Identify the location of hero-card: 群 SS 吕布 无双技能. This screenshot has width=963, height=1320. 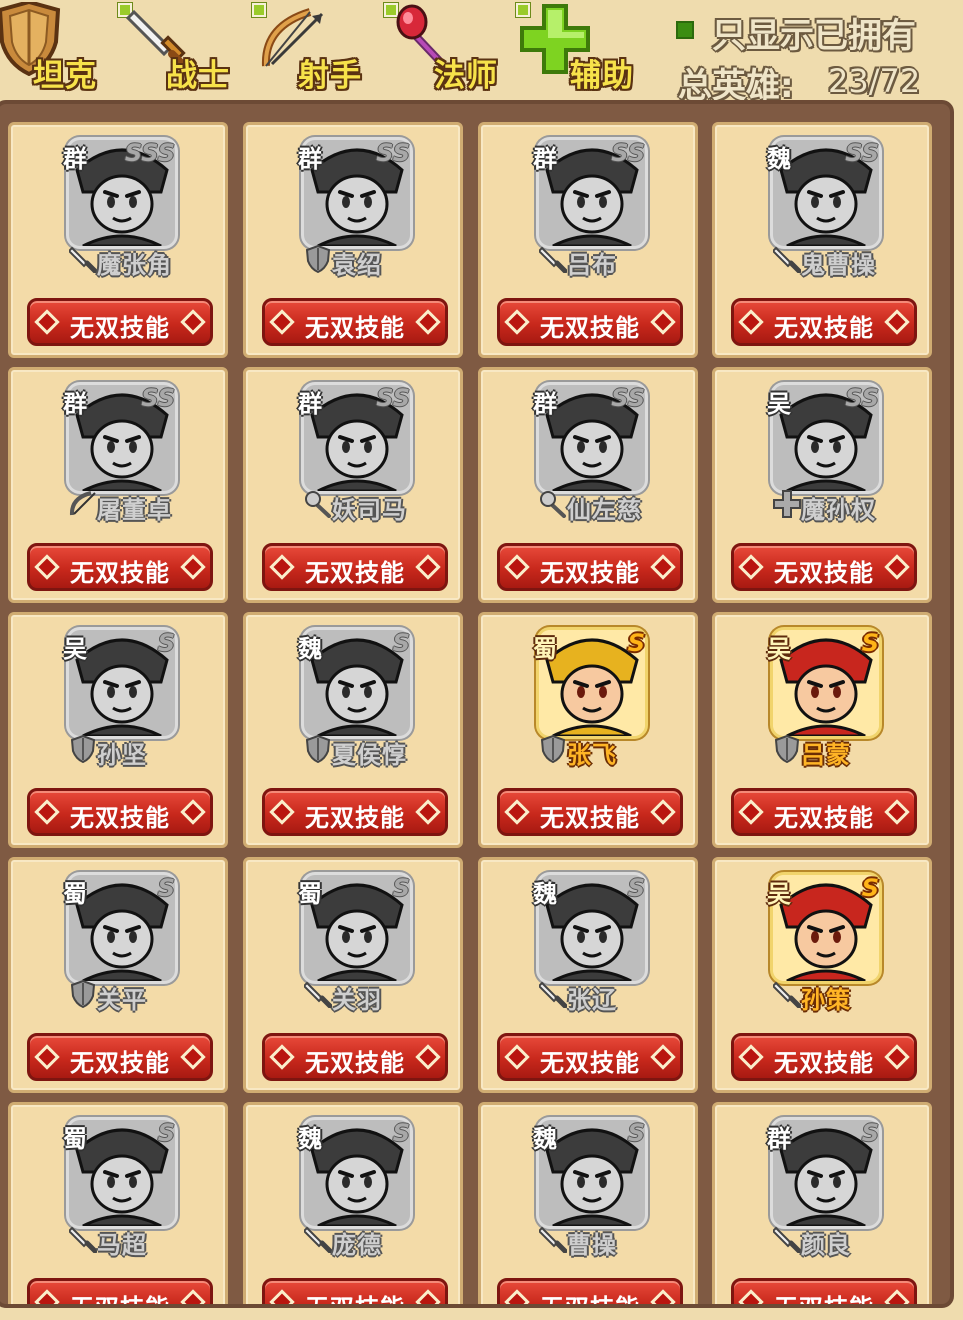
(588, 240).